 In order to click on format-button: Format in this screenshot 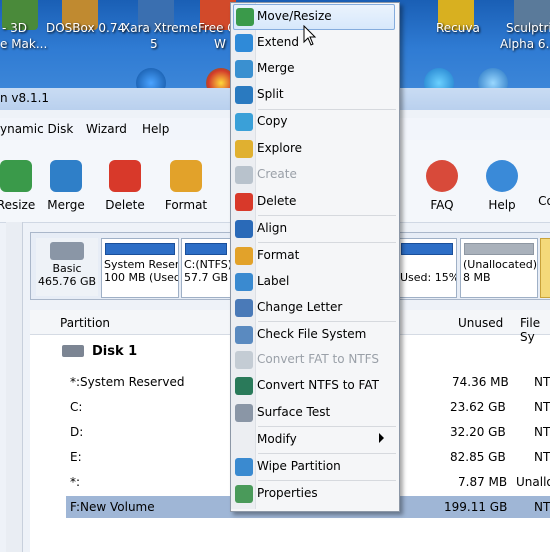, I will do `click(186, 186)`.